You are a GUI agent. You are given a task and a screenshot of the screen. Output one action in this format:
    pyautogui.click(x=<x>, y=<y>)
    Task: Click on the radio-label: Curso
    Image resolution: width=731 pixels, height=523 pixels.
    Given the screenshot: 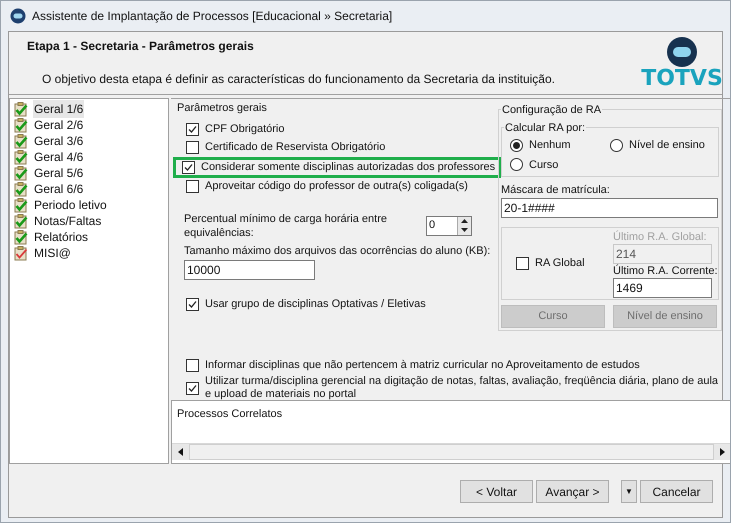 What is the action you would take?
    pyautogui.click(x=543, y=165)
    